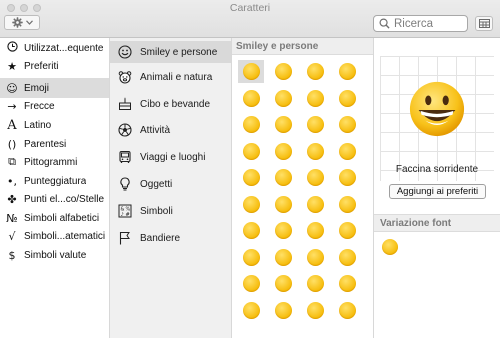  I want to click on sidebar-item-arrows: → Frecce, so click(54, 106).